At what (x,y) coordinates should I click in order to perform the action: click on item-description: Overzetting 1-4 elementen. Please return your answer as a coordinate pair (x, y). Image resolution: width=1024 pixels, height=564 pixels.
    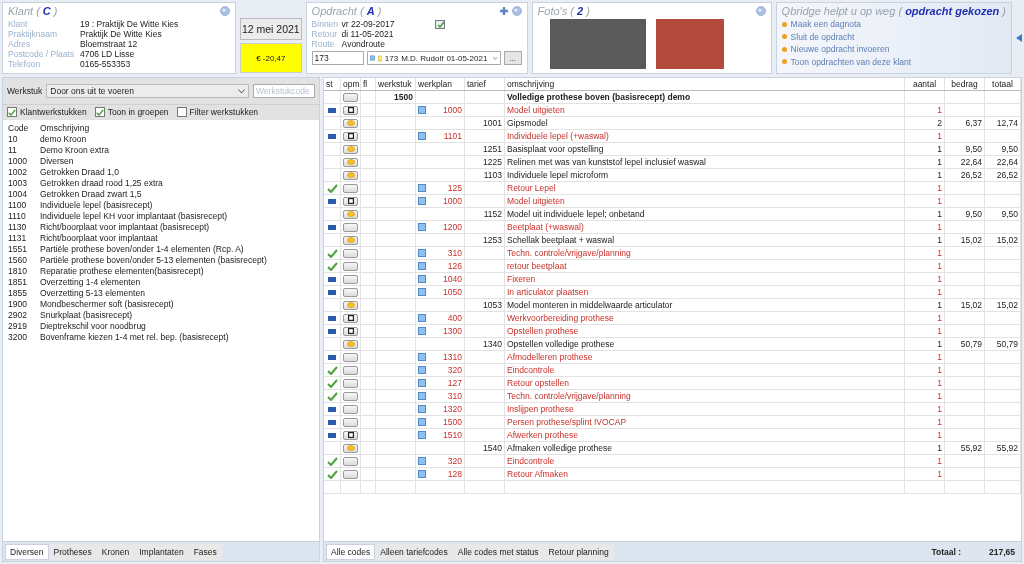
    Looking at the image, I should click on (177, 282).